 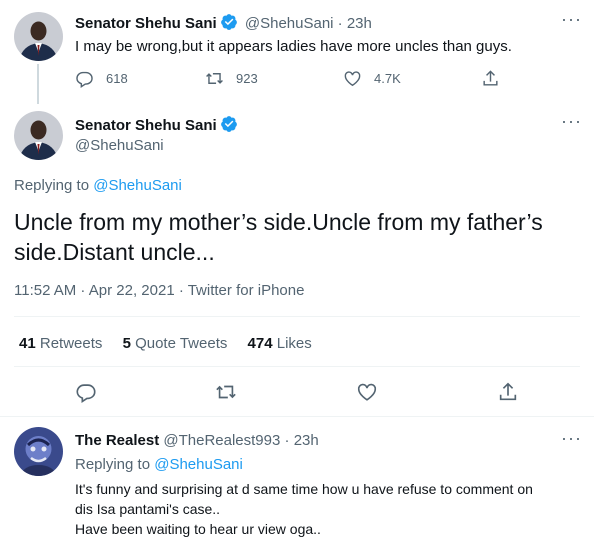 What do you see at coordinates (306, 440) in the screenshot?
I see `reply-time: 23h` at bounding box center [306, 440].